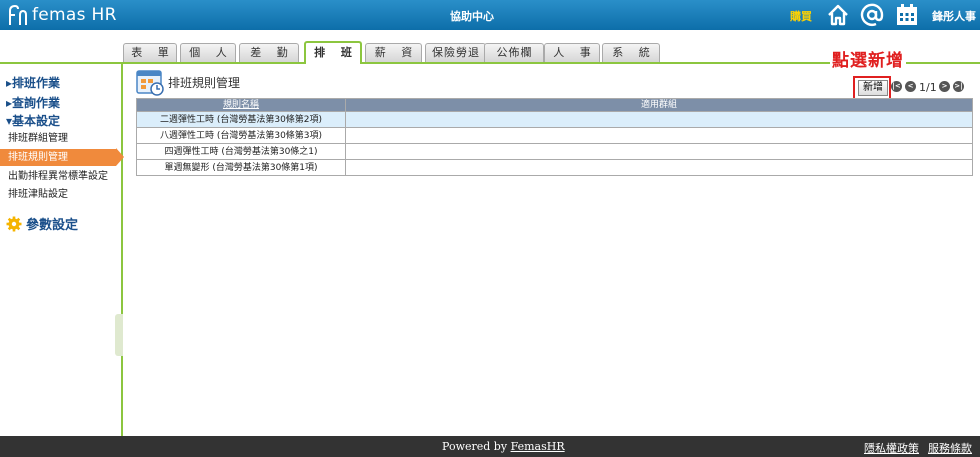 The image size is (980, 457). Describe the element at coordinates (60, 194) in the screenshot. I see `sidebar-item-allowance: 排班津貼設定` at that location.